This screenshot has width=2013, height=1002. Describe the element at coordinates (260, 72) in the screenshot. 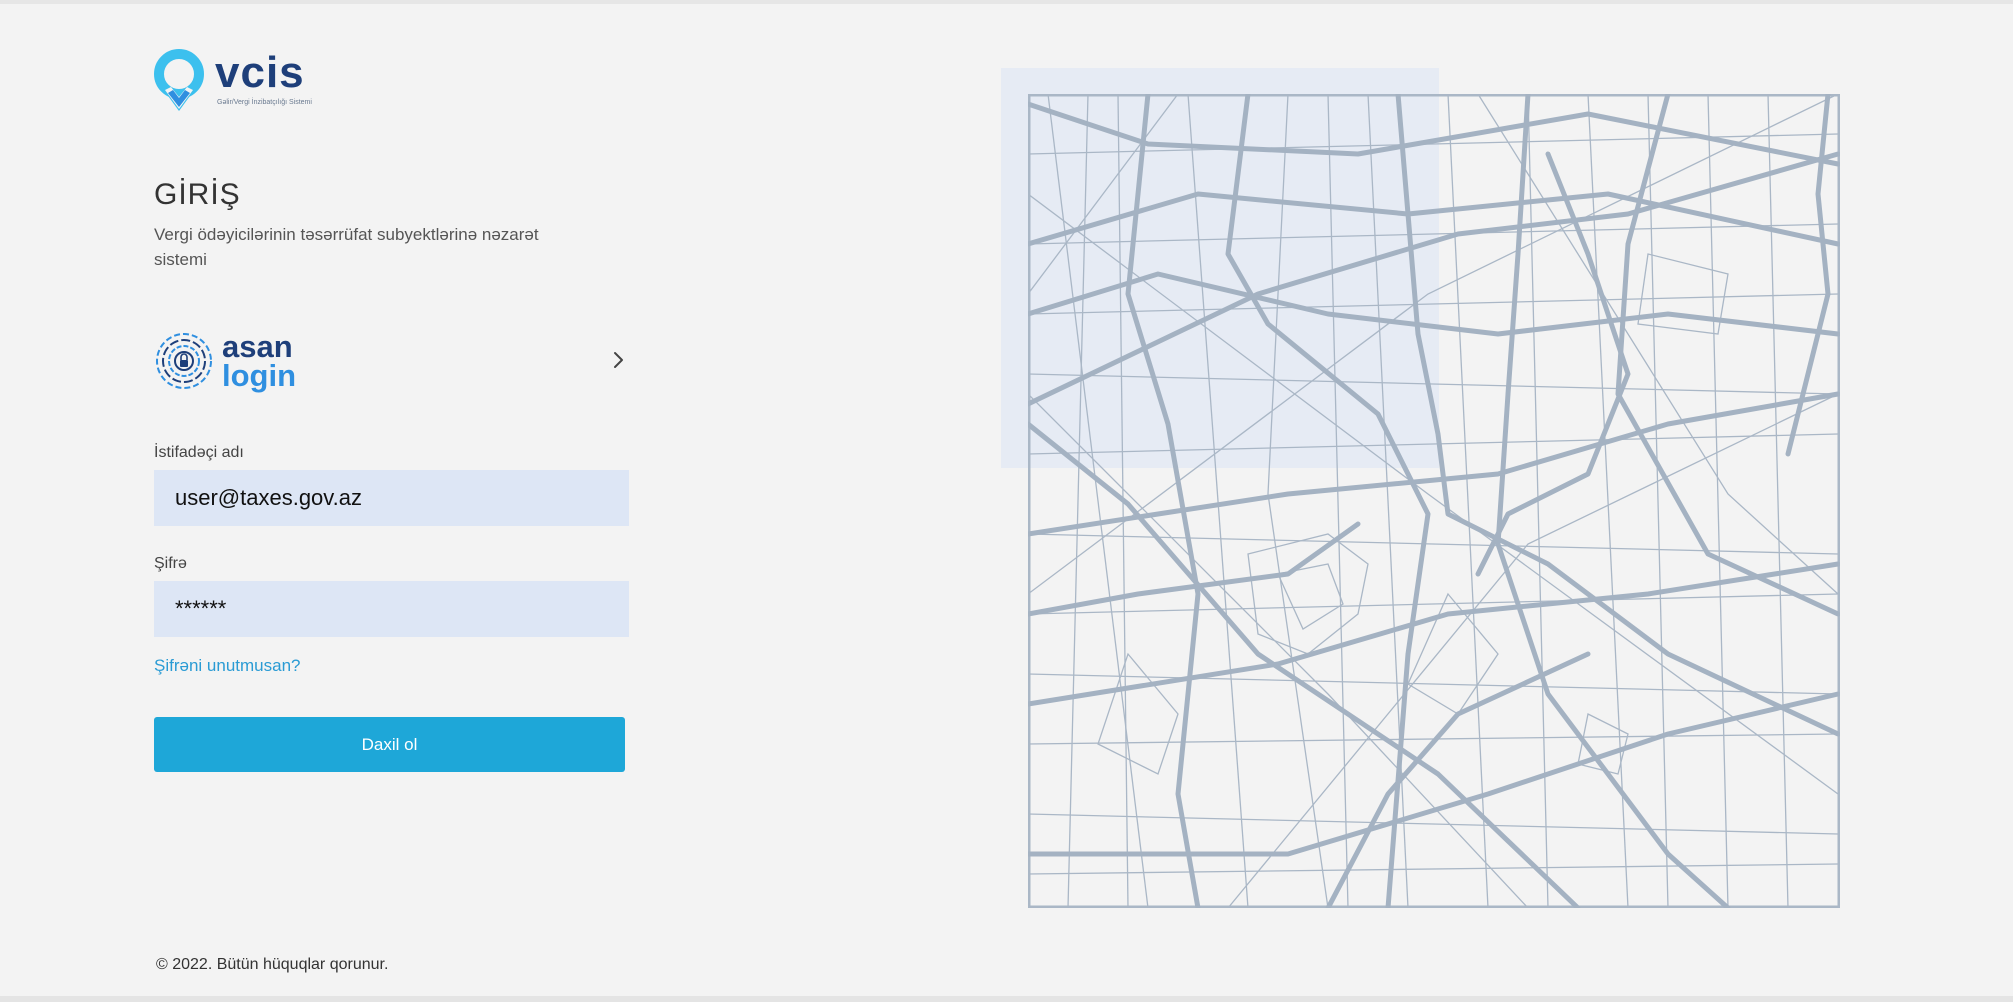

I see `brand-name: vcis` at that location.